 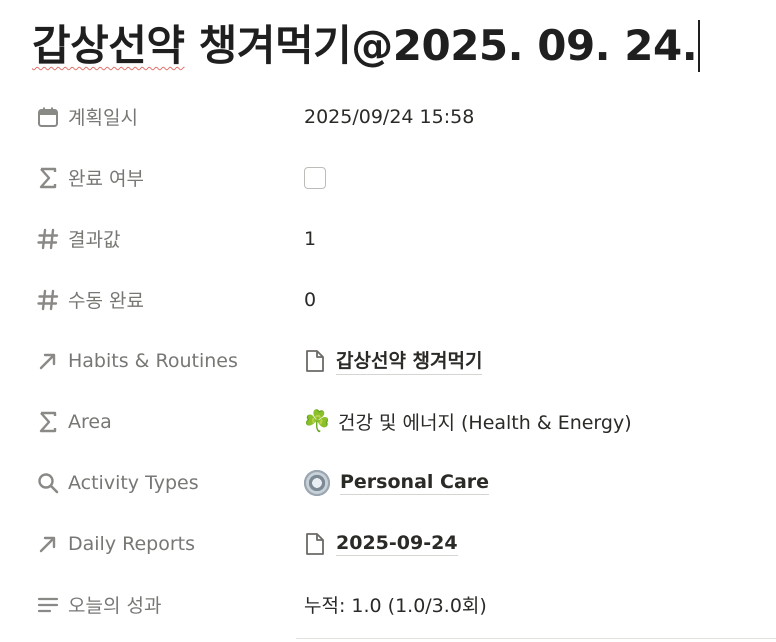 What do you see at coordinates (539, 544) in the screenshot?
I see `property-value-daily-reports: 2025-09-24` at bounding box center [539, 544].